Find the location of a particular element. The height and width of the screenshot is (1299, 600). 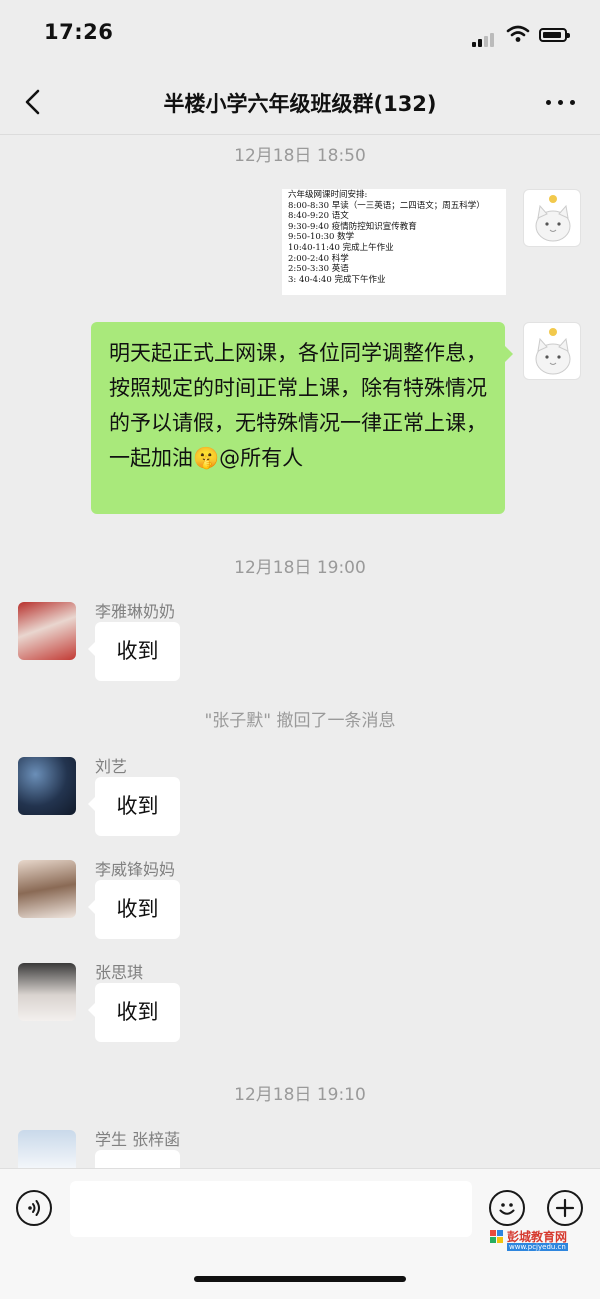

watermark: 彭城教育网 www.pcjyedu.cn is located at coordinates (542, 1241).